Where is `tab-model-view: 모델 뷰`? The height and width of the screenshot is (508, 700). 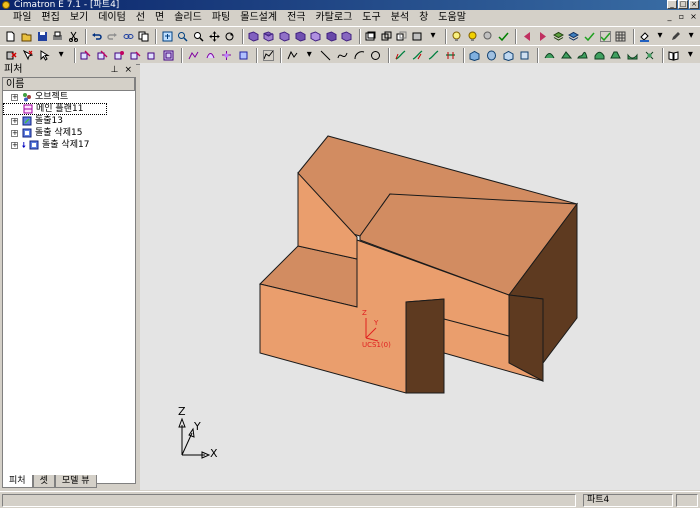 tab-model-view: 모델 뷰 is located at coordinates (75, 481).